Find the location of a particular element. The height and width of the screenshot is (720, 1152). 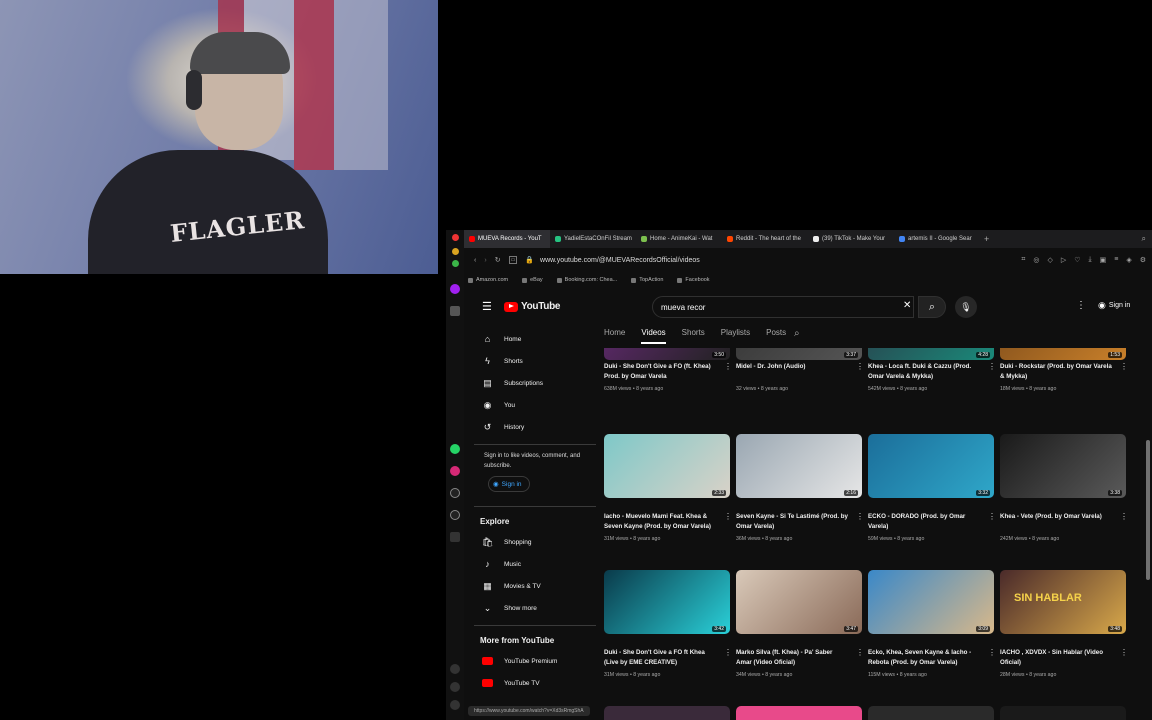

minimize-dot is located at coordinates (455, 251).